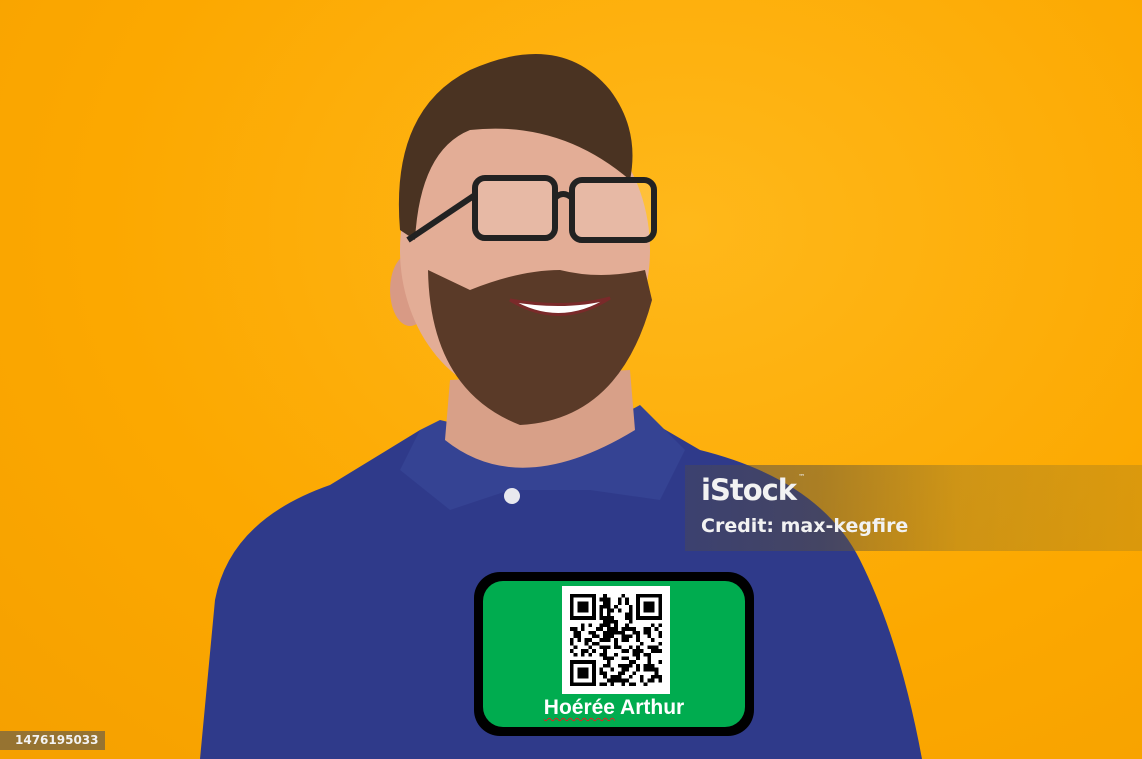 This screenshot has width=1142, height=759. I want to click on shirt-button, so click(512, 496).